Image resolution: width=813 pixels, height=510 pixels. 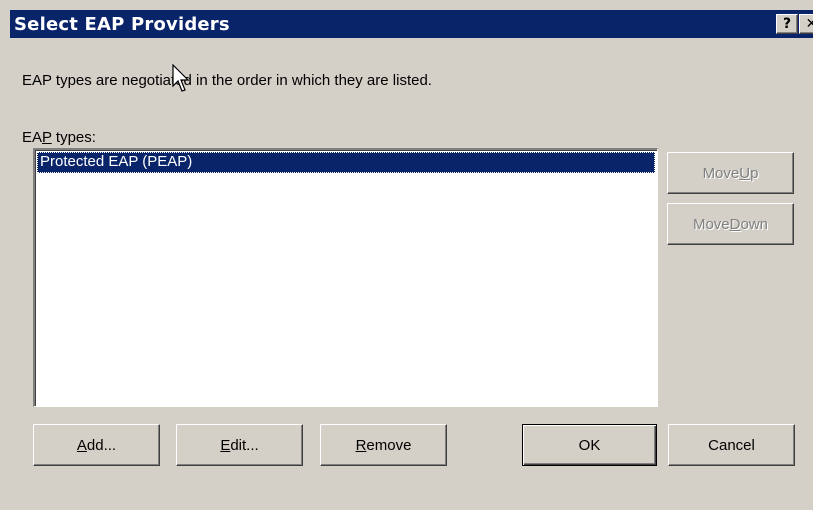 What do you see at coordinates (122, 24) in the screenshot?
I see `dialog-title: Select EAP Providers` at bounding box center [122, 24].